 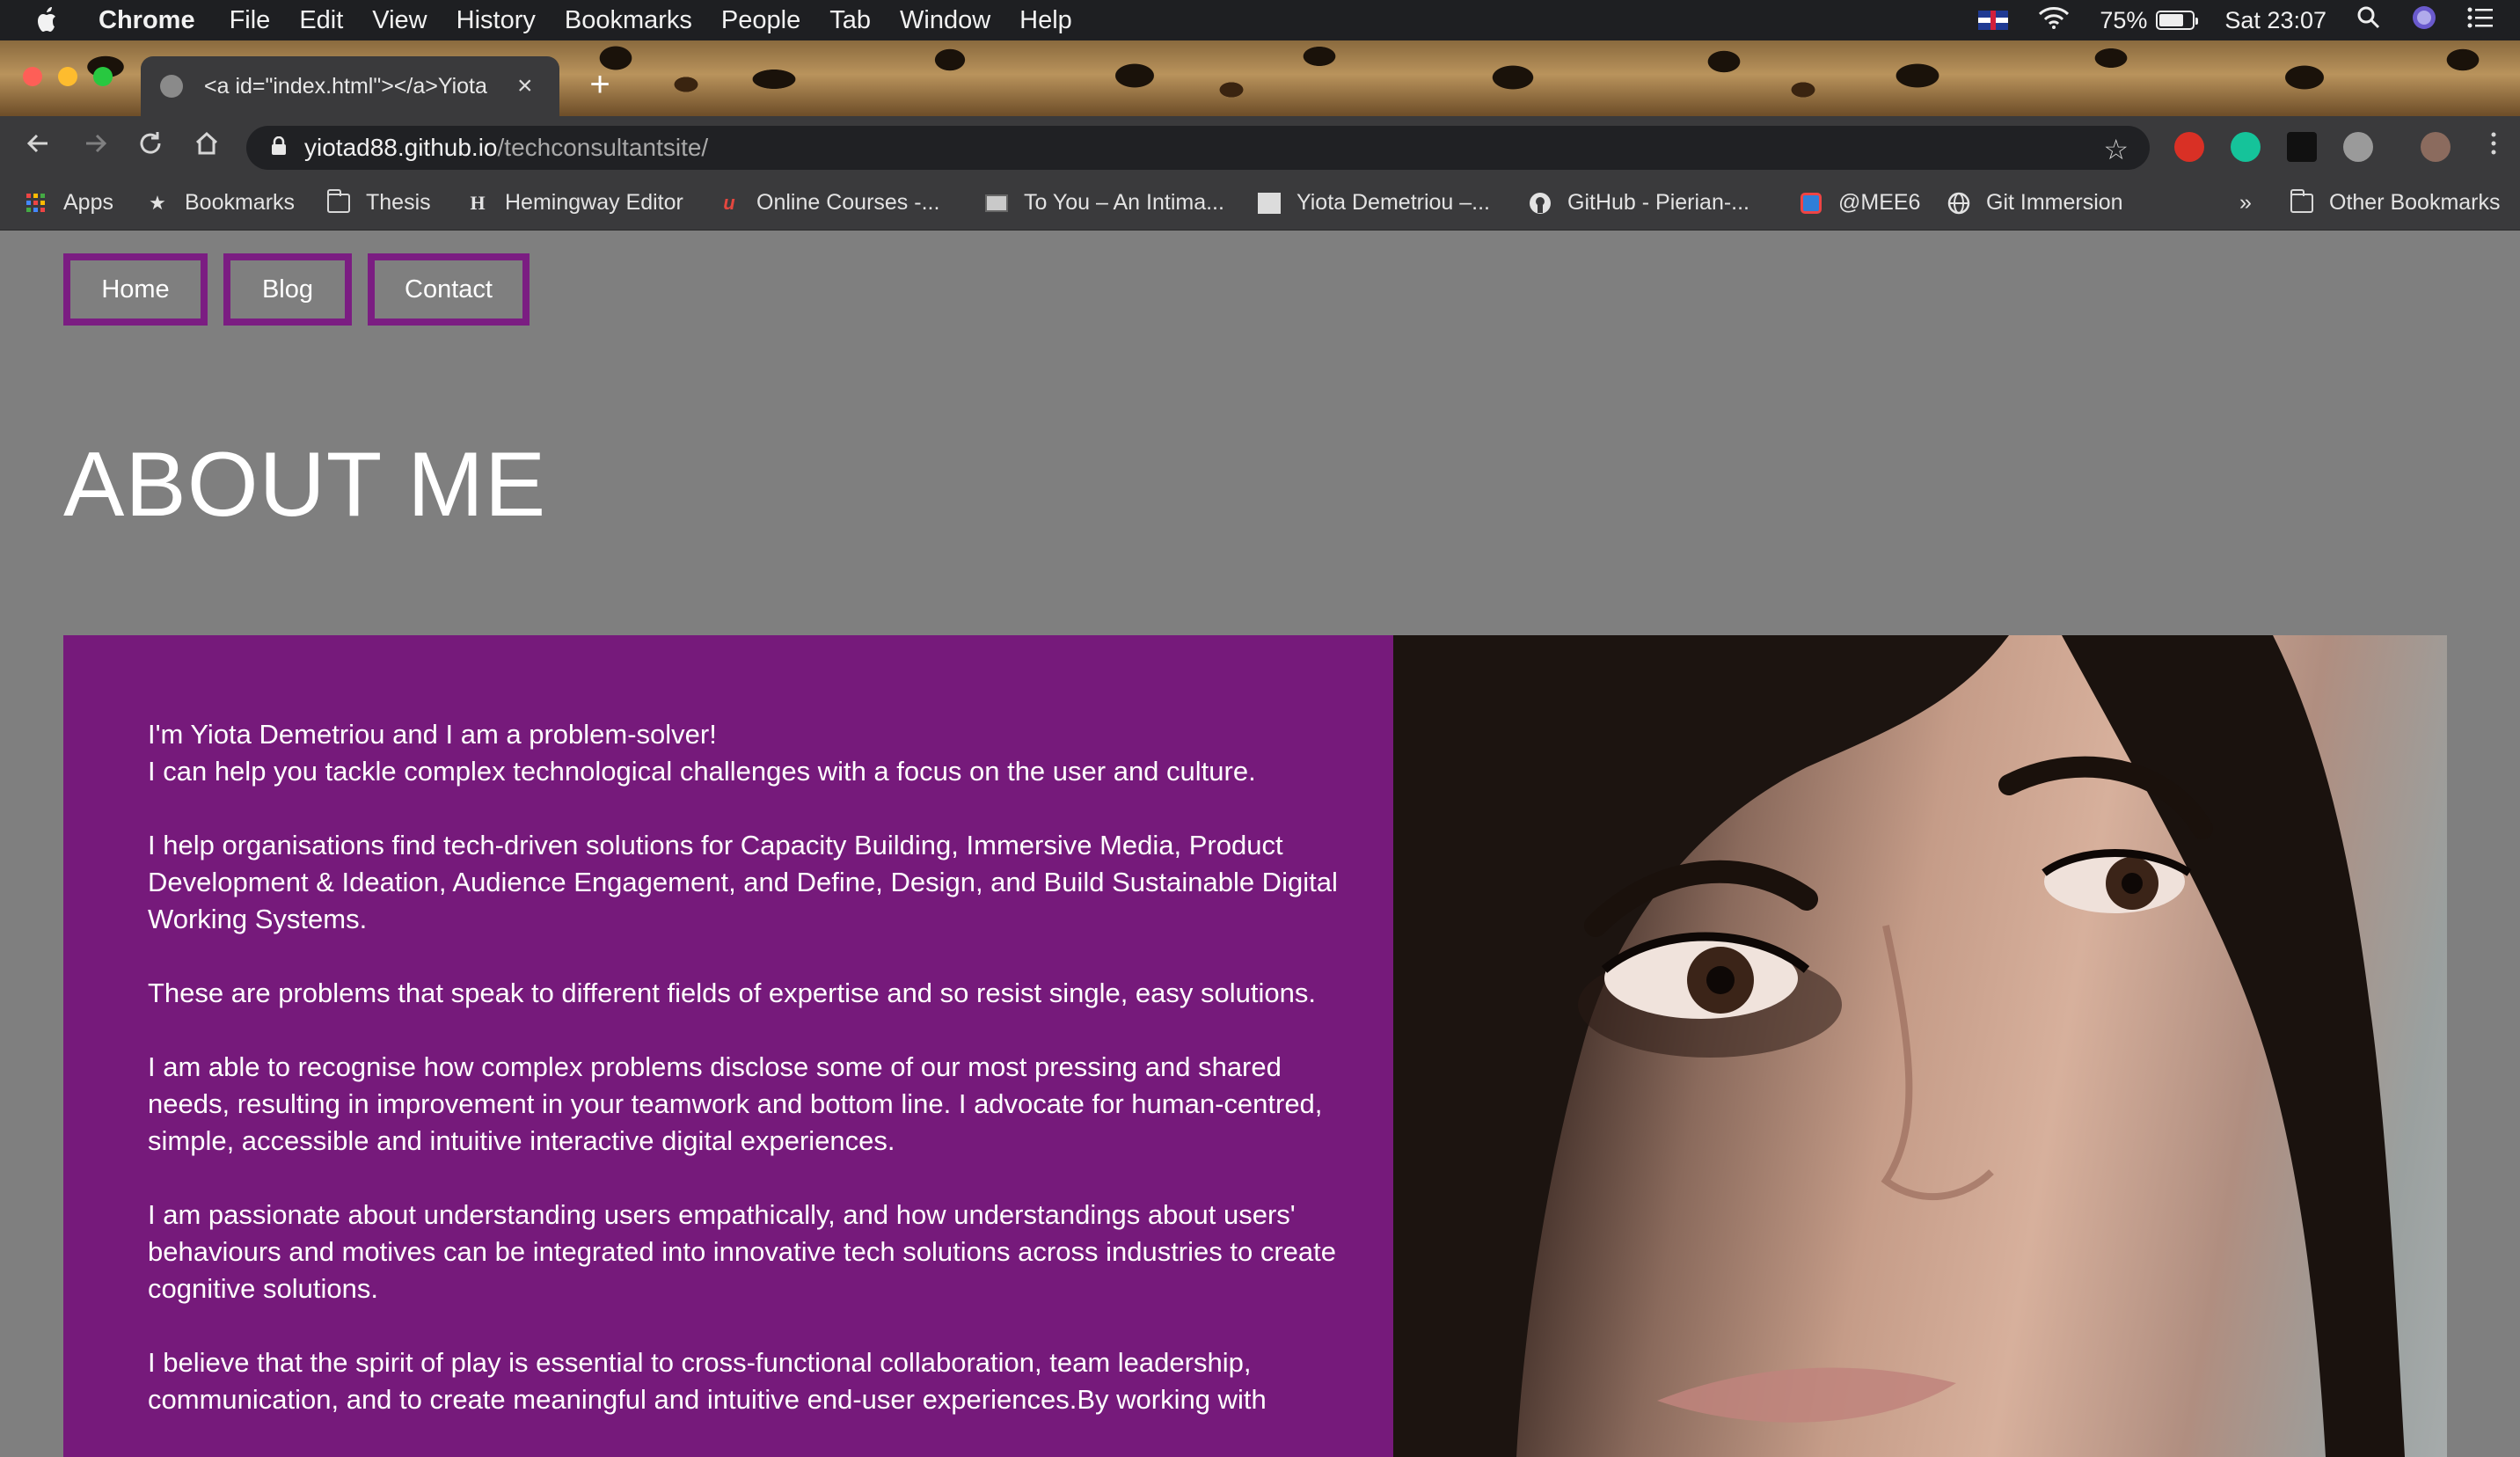 What do you see at coordinates (850, 20) in the screenshot?
I see `menu-tab: Tab` at bounding box center [850, 20].